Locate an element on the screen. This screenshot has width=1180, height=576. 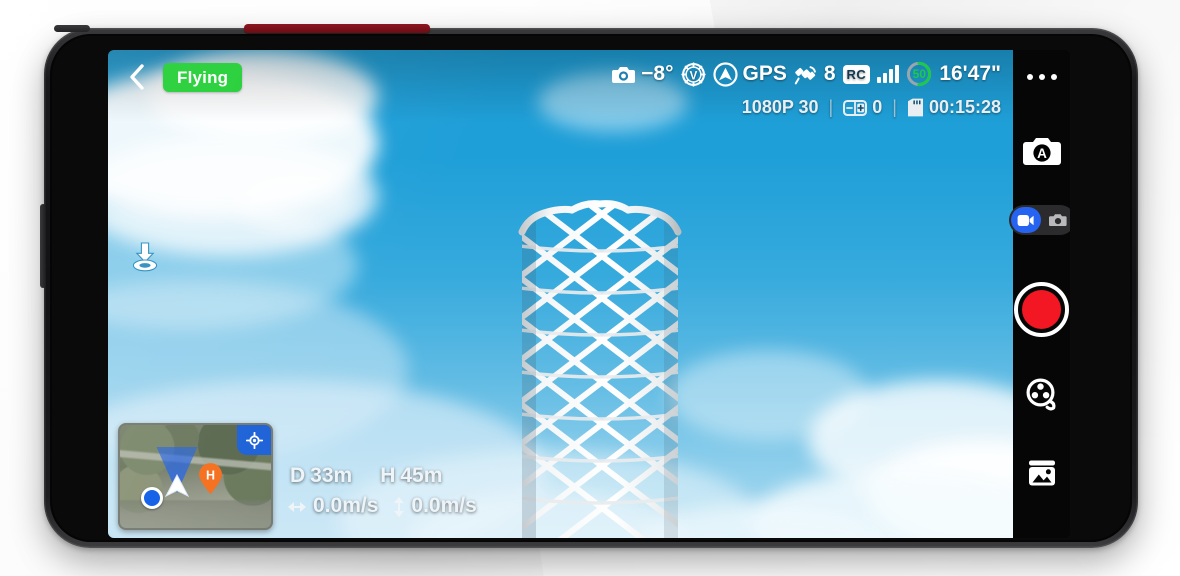
record-button is located at coordinates (1041, 309).